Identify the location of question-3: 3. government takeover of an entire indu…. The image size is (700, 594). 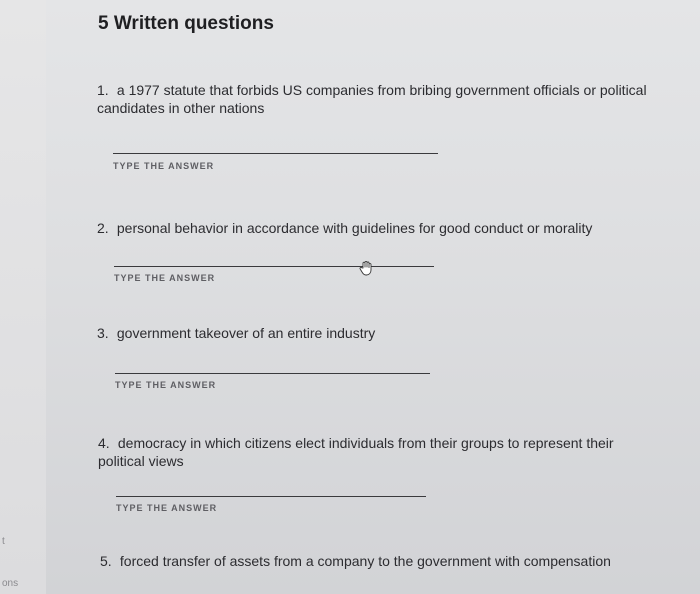
(384, 333).